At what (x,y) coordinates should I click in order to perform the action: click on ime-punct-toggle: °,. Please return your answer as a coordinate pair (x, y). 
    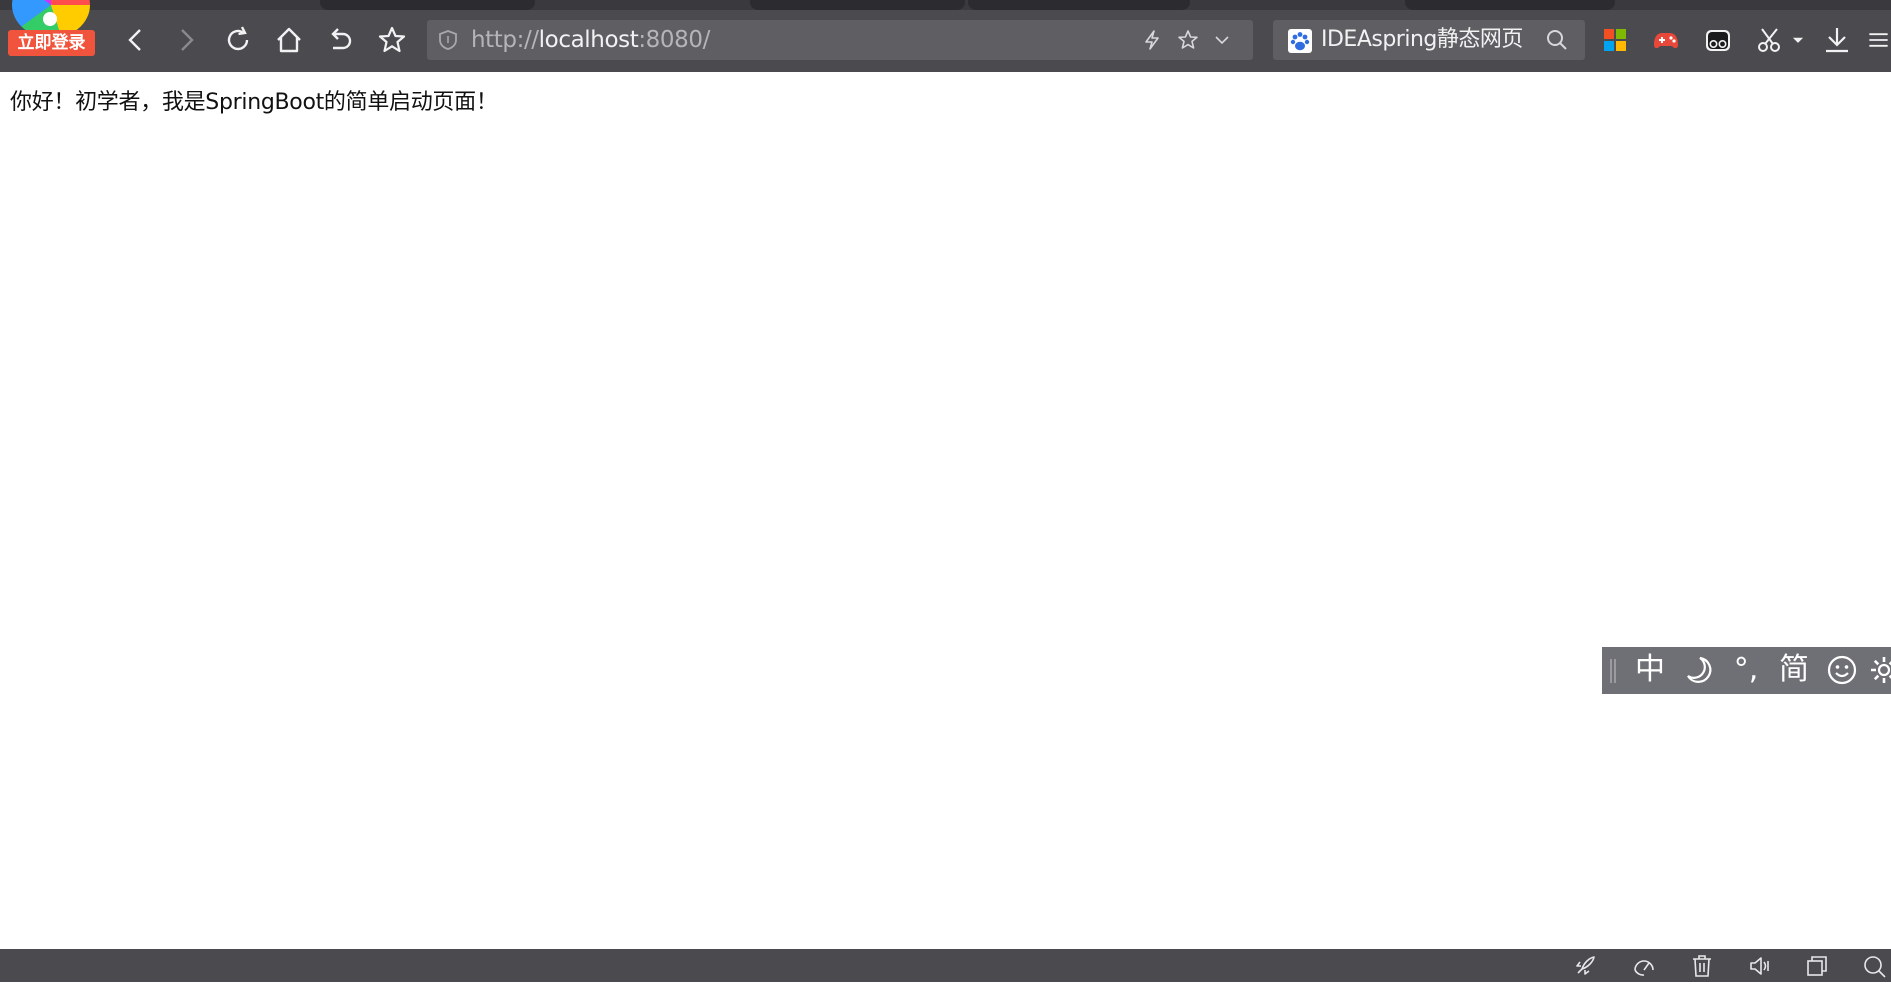
    Looking at the image, I should click on (1746, 670).